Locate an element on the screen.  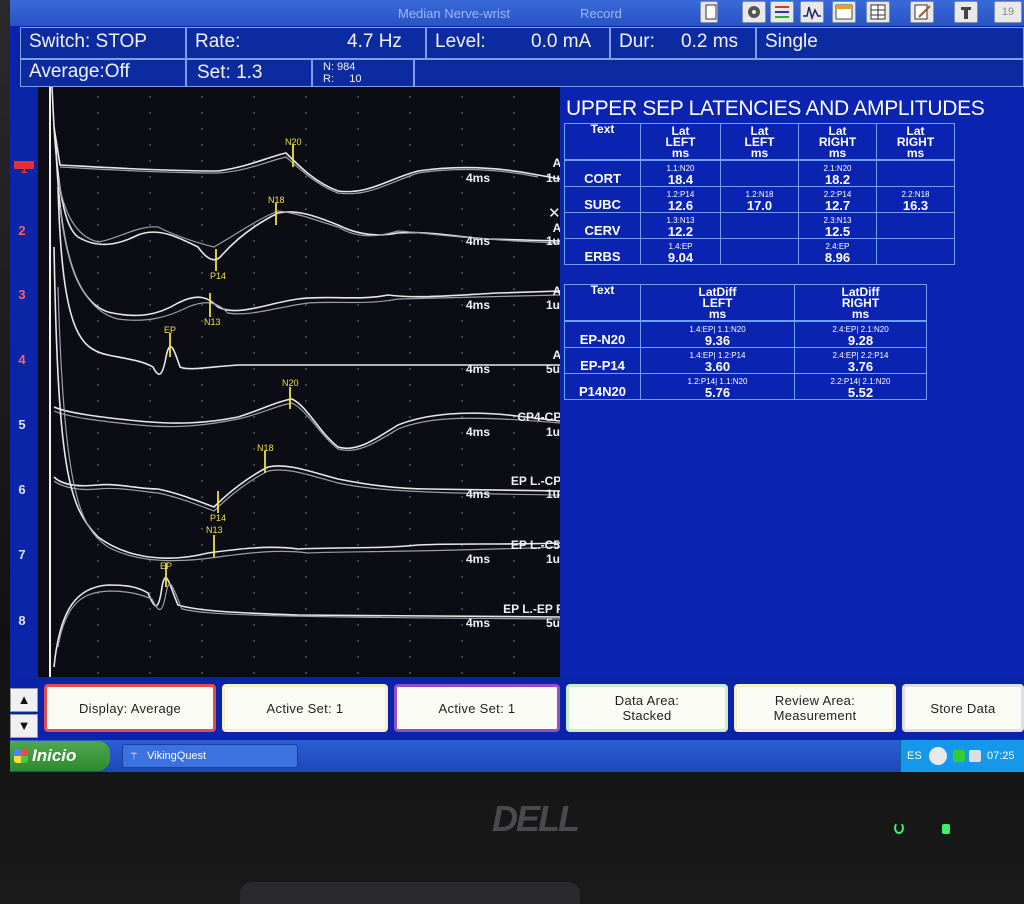
data-area-button: Data Area: Stacked is located at coordinates (647, 708).